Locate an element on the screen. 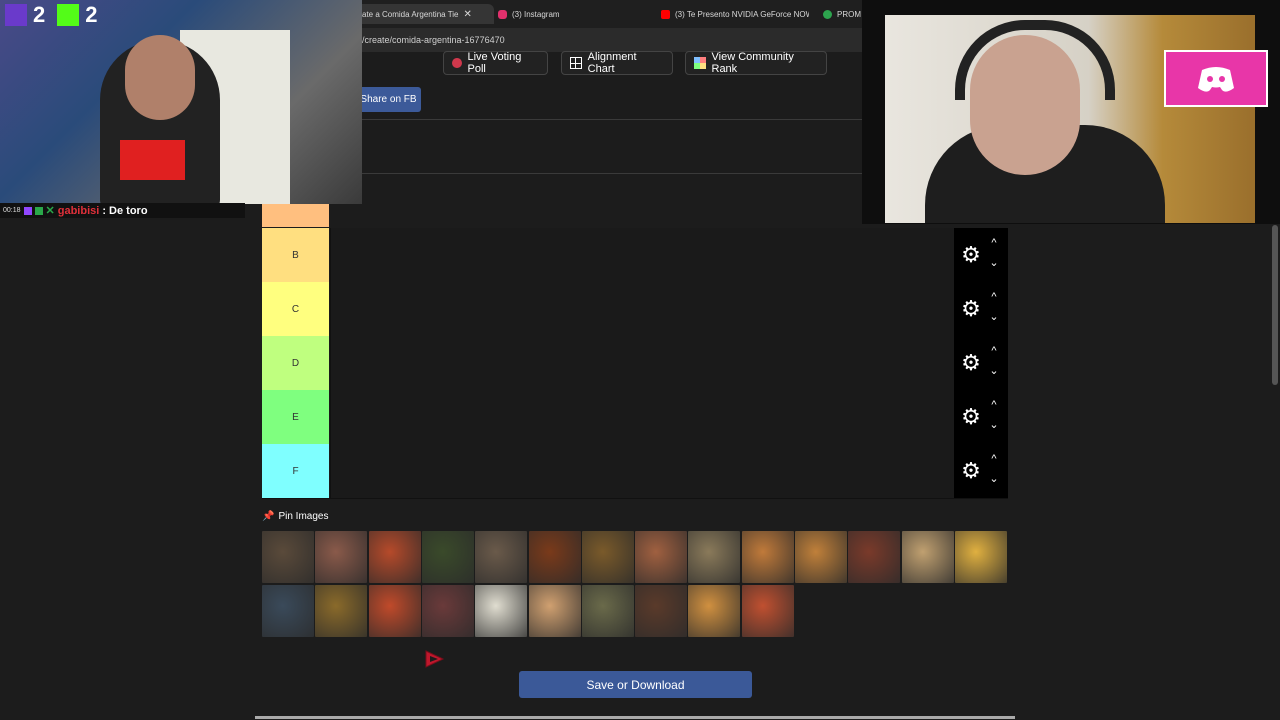  food-image-pizza is located at coordinates (394, 611).